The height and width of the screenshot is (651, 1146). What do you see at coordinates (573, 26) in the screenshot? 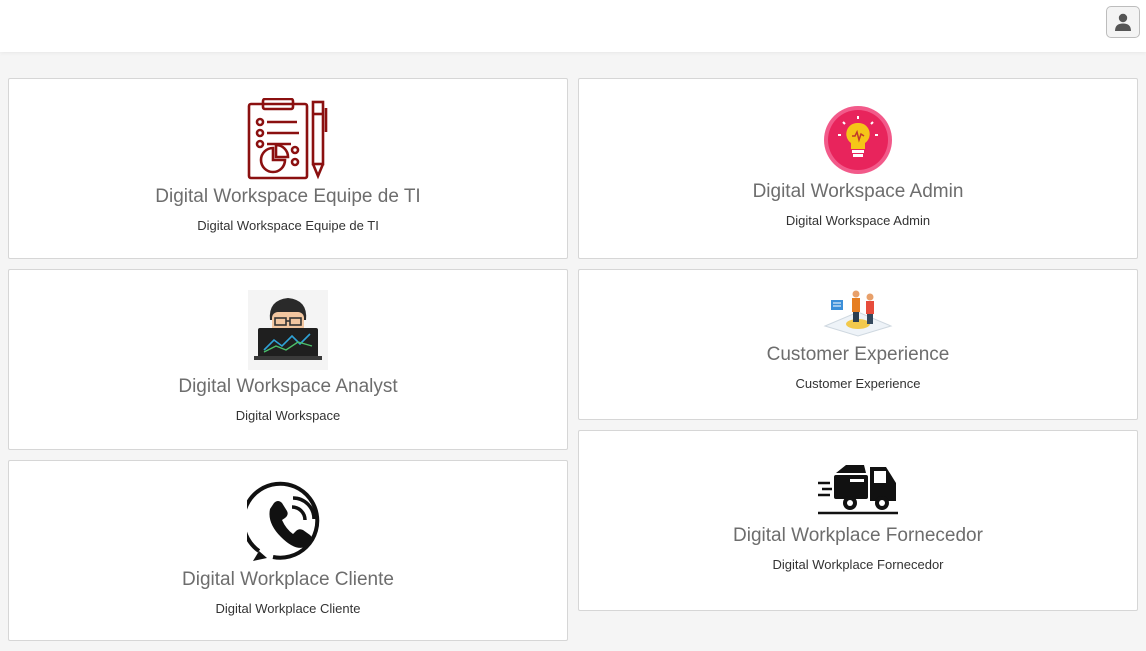
I see `top-bar` at bounding box center [573, 26].